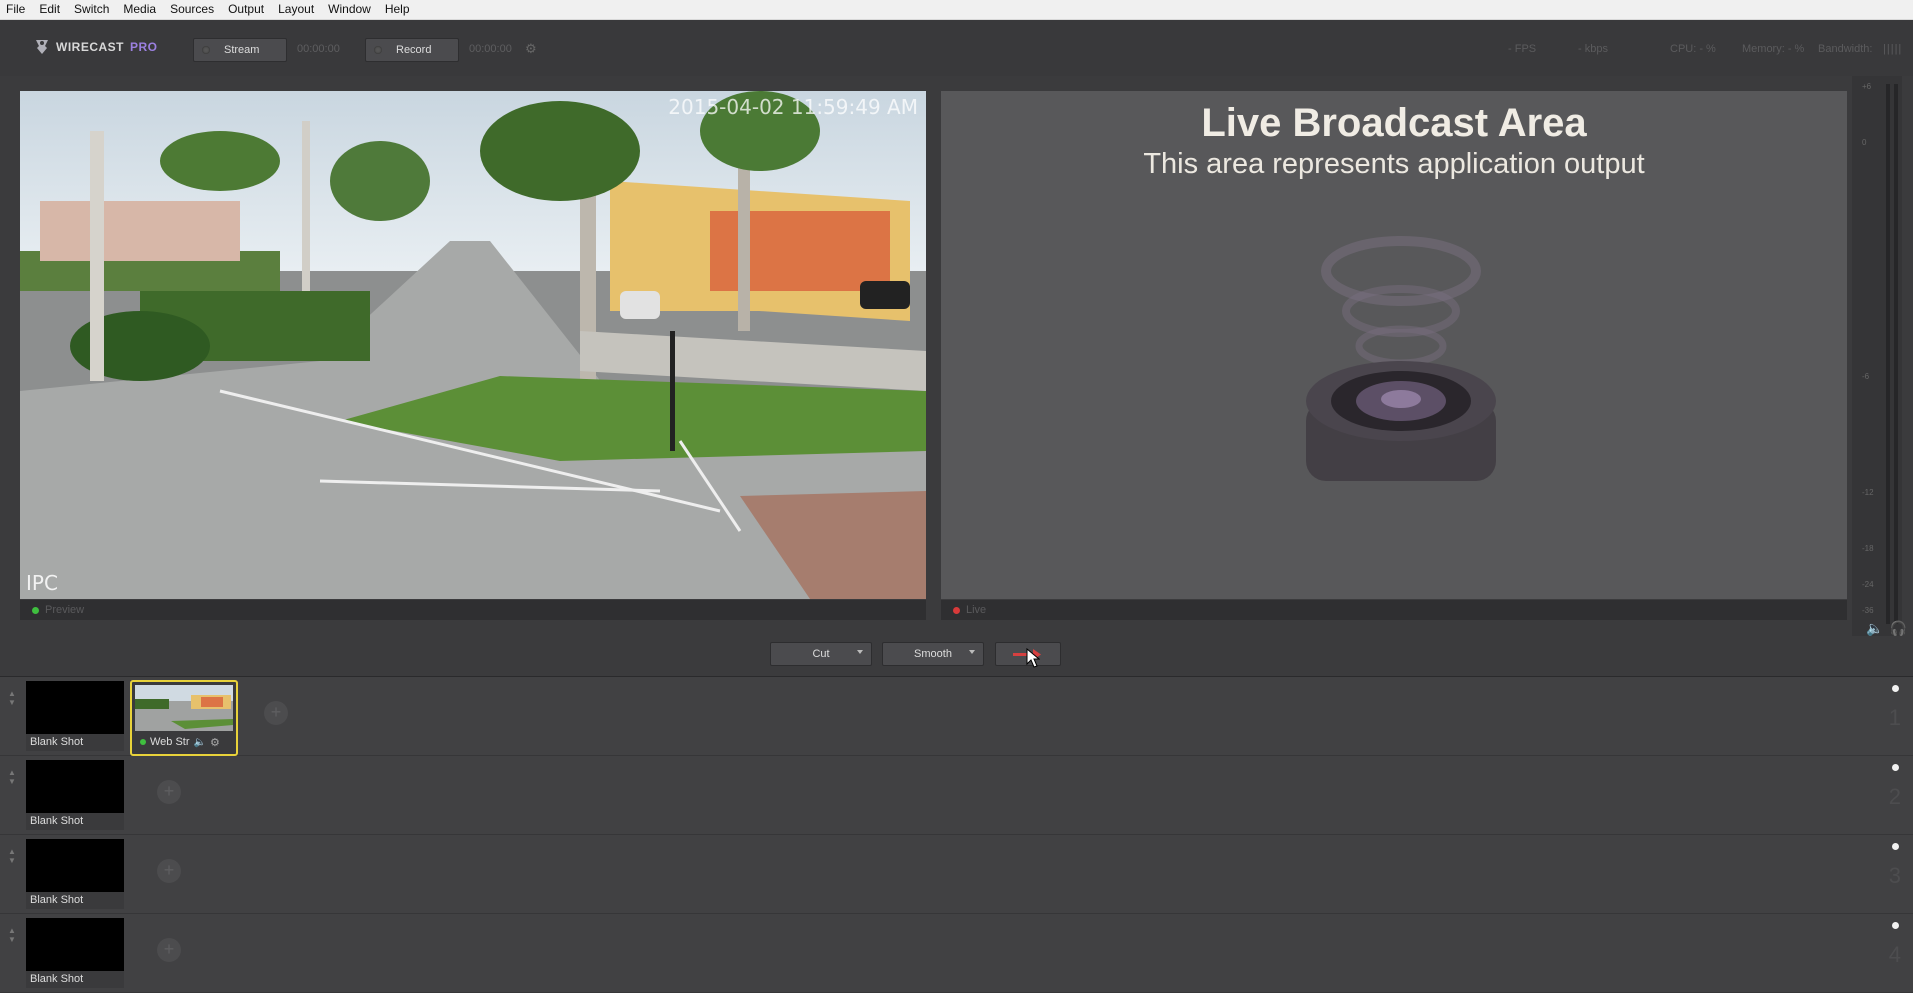 This screenshot has height=993, width=1913. What do you see at coordinates (1894, 796) in the screenshot?
I see `layer-number: 2` at bounding box center [1894, 796].